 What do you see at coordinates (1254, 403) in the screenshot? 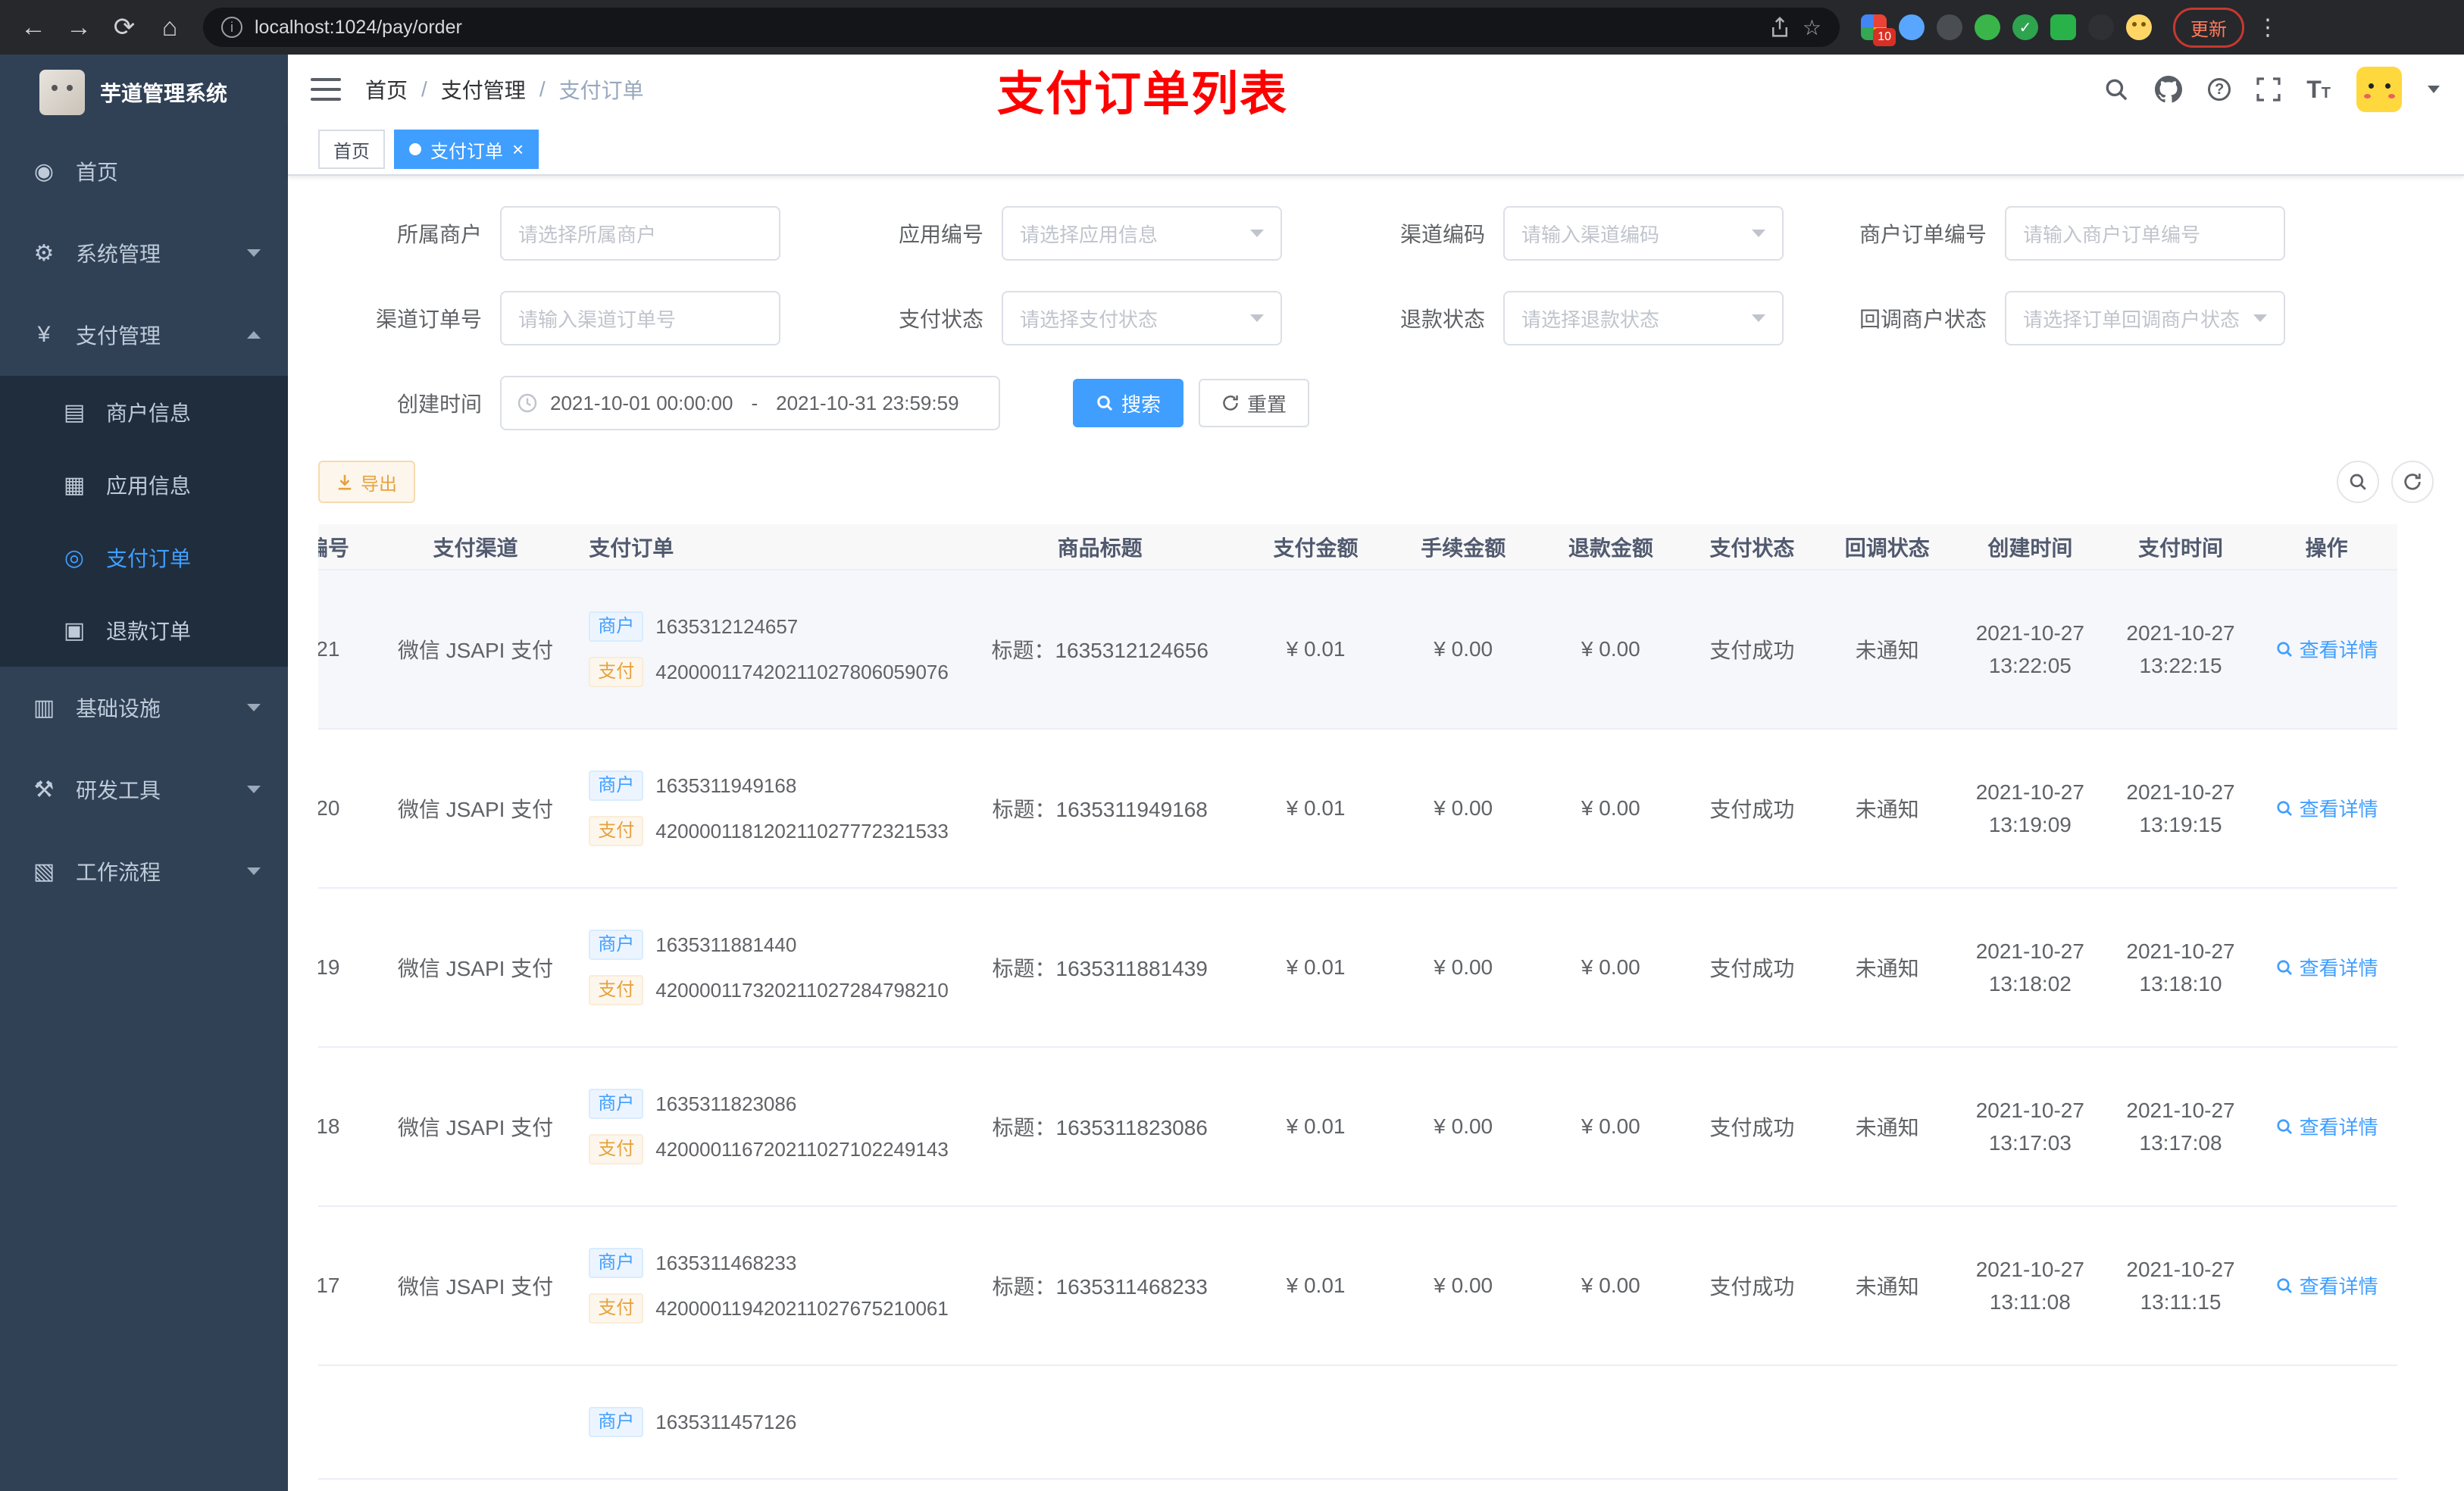
I see `reset-button: 重置` at bounding box center [1254, 403].